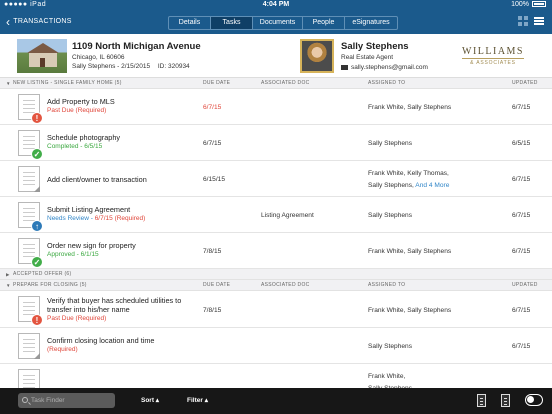 The image size is (552, 414). I want to click on task-finder-input: Task Finder, so click(66, 400).